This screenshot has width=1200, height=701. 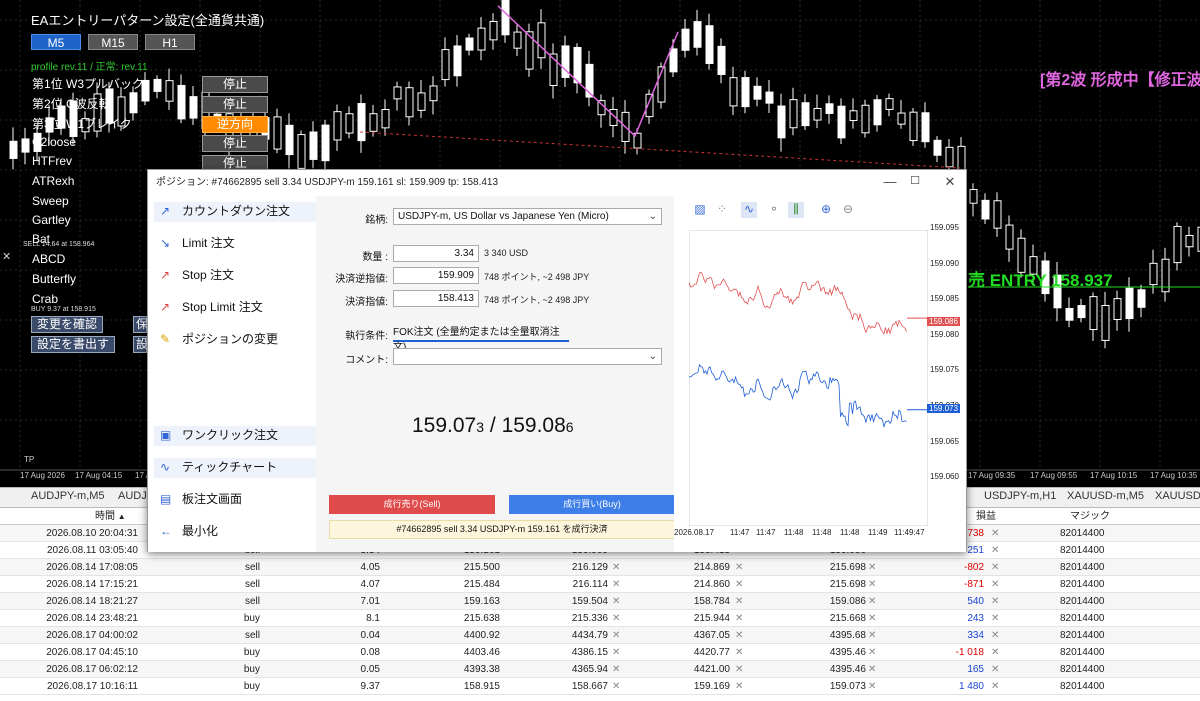 What do you see at coordinates (847, 601) in the screenshot?
I see `current-cell: 159.086` at bounding box center [847, 601].